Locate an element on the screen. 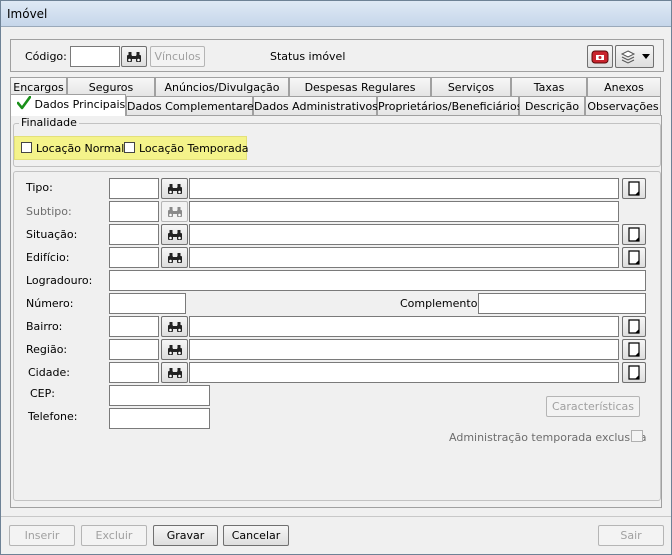 Image resolution: width=672 pixels, height=555 pixels. window-title: Imóvel is located at coordinates (336, 14).